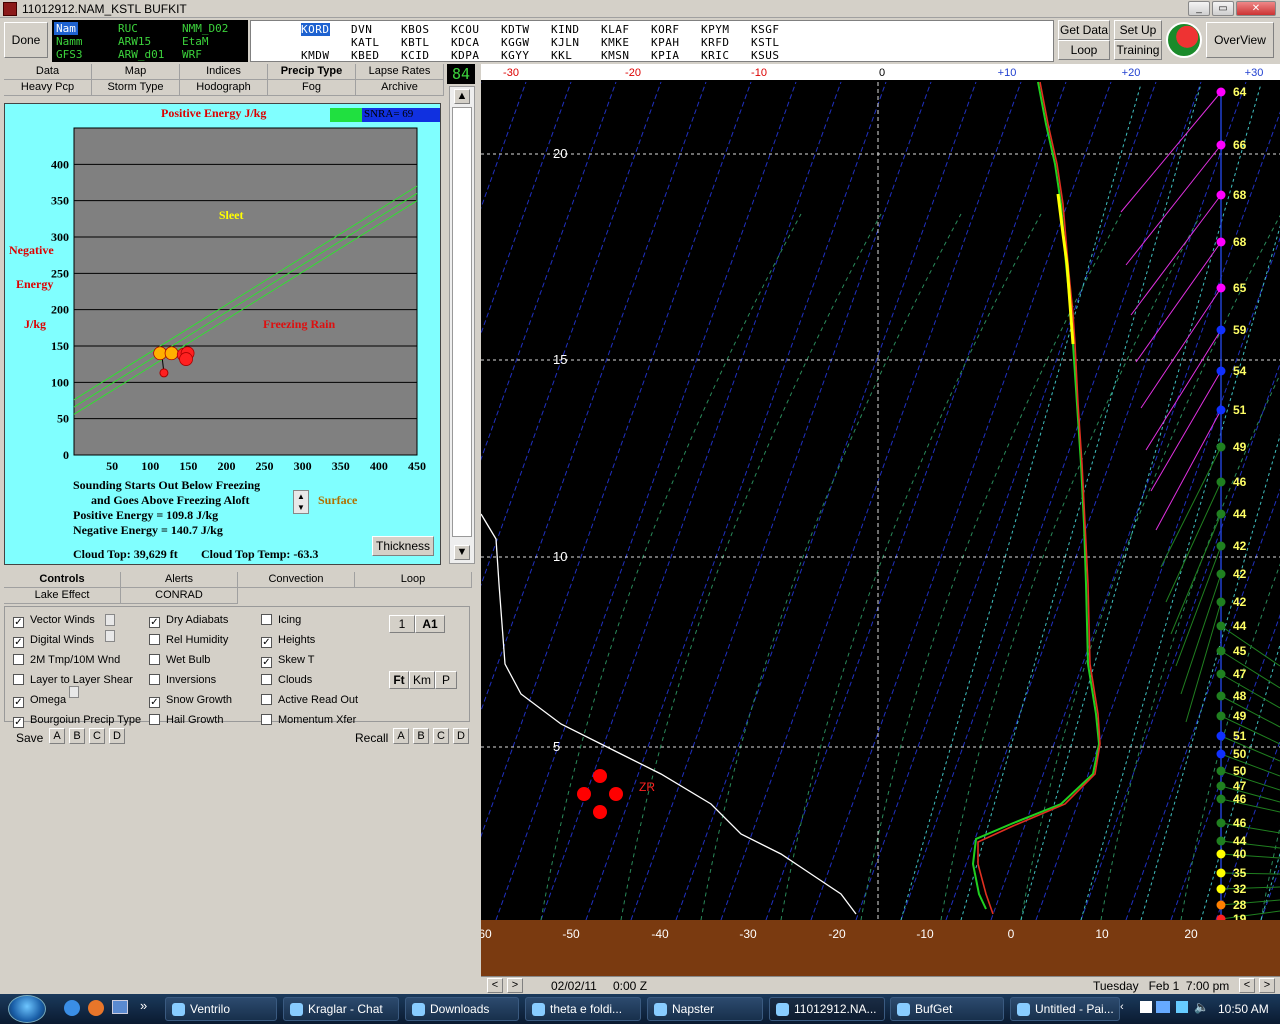  What do you see at coordinates (462, 96) in the screenshot?
I see `scroll-up-arrow-icon: ▲` at bounding box center [462, 96].